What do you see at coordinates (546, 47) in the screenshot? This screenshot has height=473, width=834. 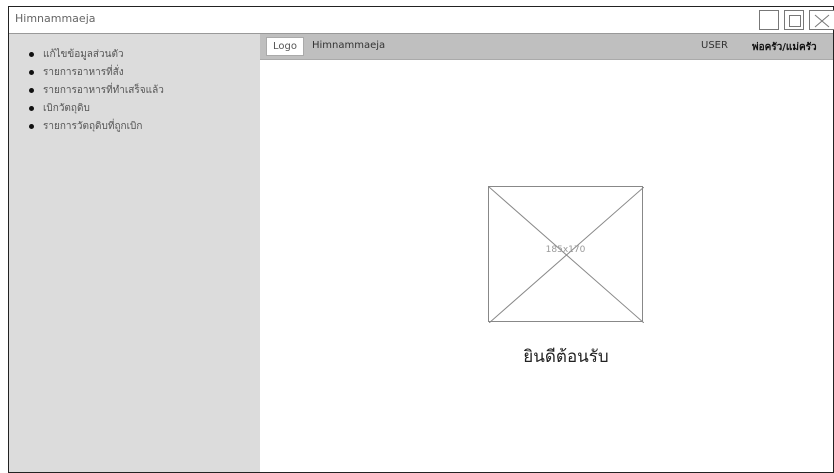 I see `header-bar: Logo Himnammaeja USER พ่อครัว/แม่ครัว` at bounding box center [546, 47].